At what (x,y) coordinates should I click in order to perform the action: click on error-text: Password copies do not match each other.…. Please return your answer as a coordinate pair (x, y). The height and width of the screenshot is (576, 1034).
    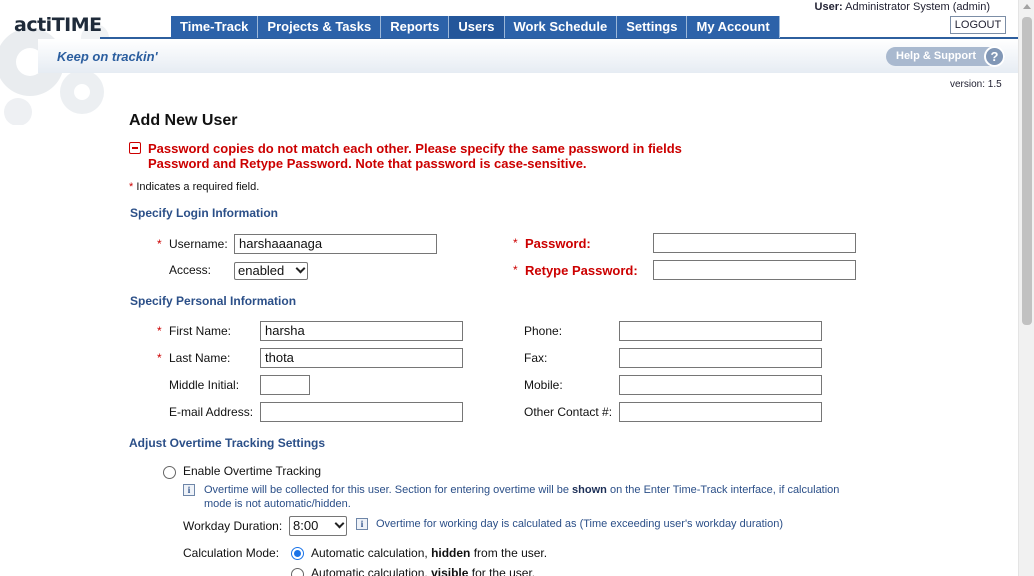
    Looking at the image, I should click on (415, 156).